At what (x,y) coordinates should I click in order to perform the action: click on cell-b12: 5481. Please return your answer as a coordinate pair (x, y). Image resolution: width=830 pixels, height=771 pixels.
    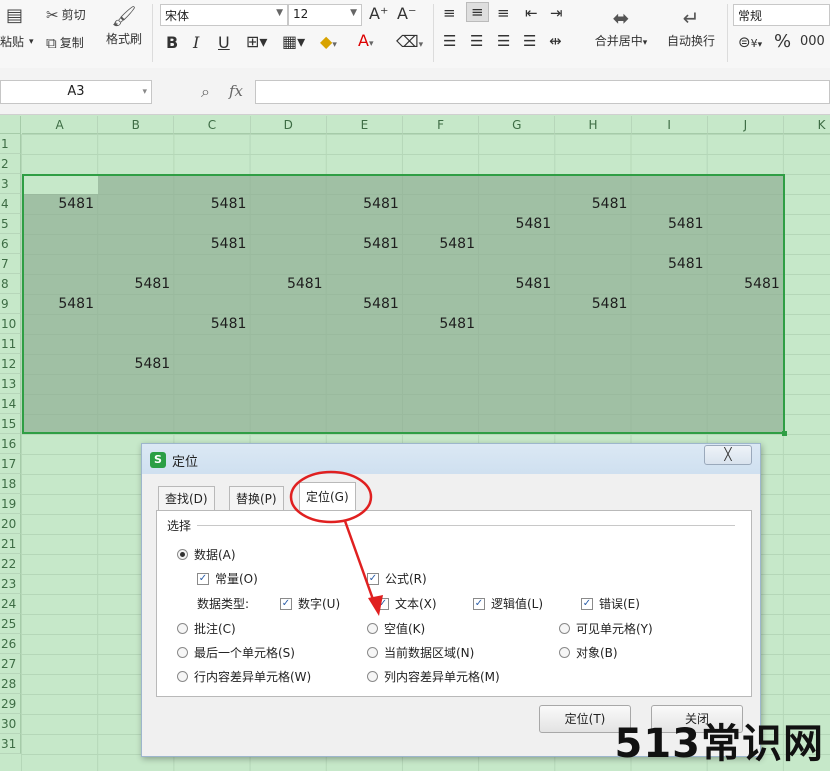
    Looking at the image, I should click on (134, 364).